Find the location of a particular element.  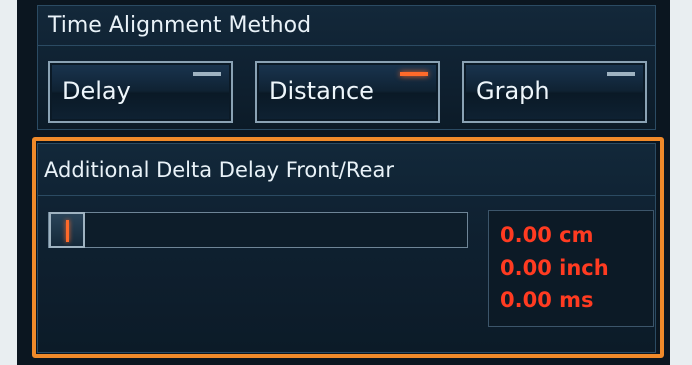

tab-delay-label: Delay is located at coordinates (96, 91).